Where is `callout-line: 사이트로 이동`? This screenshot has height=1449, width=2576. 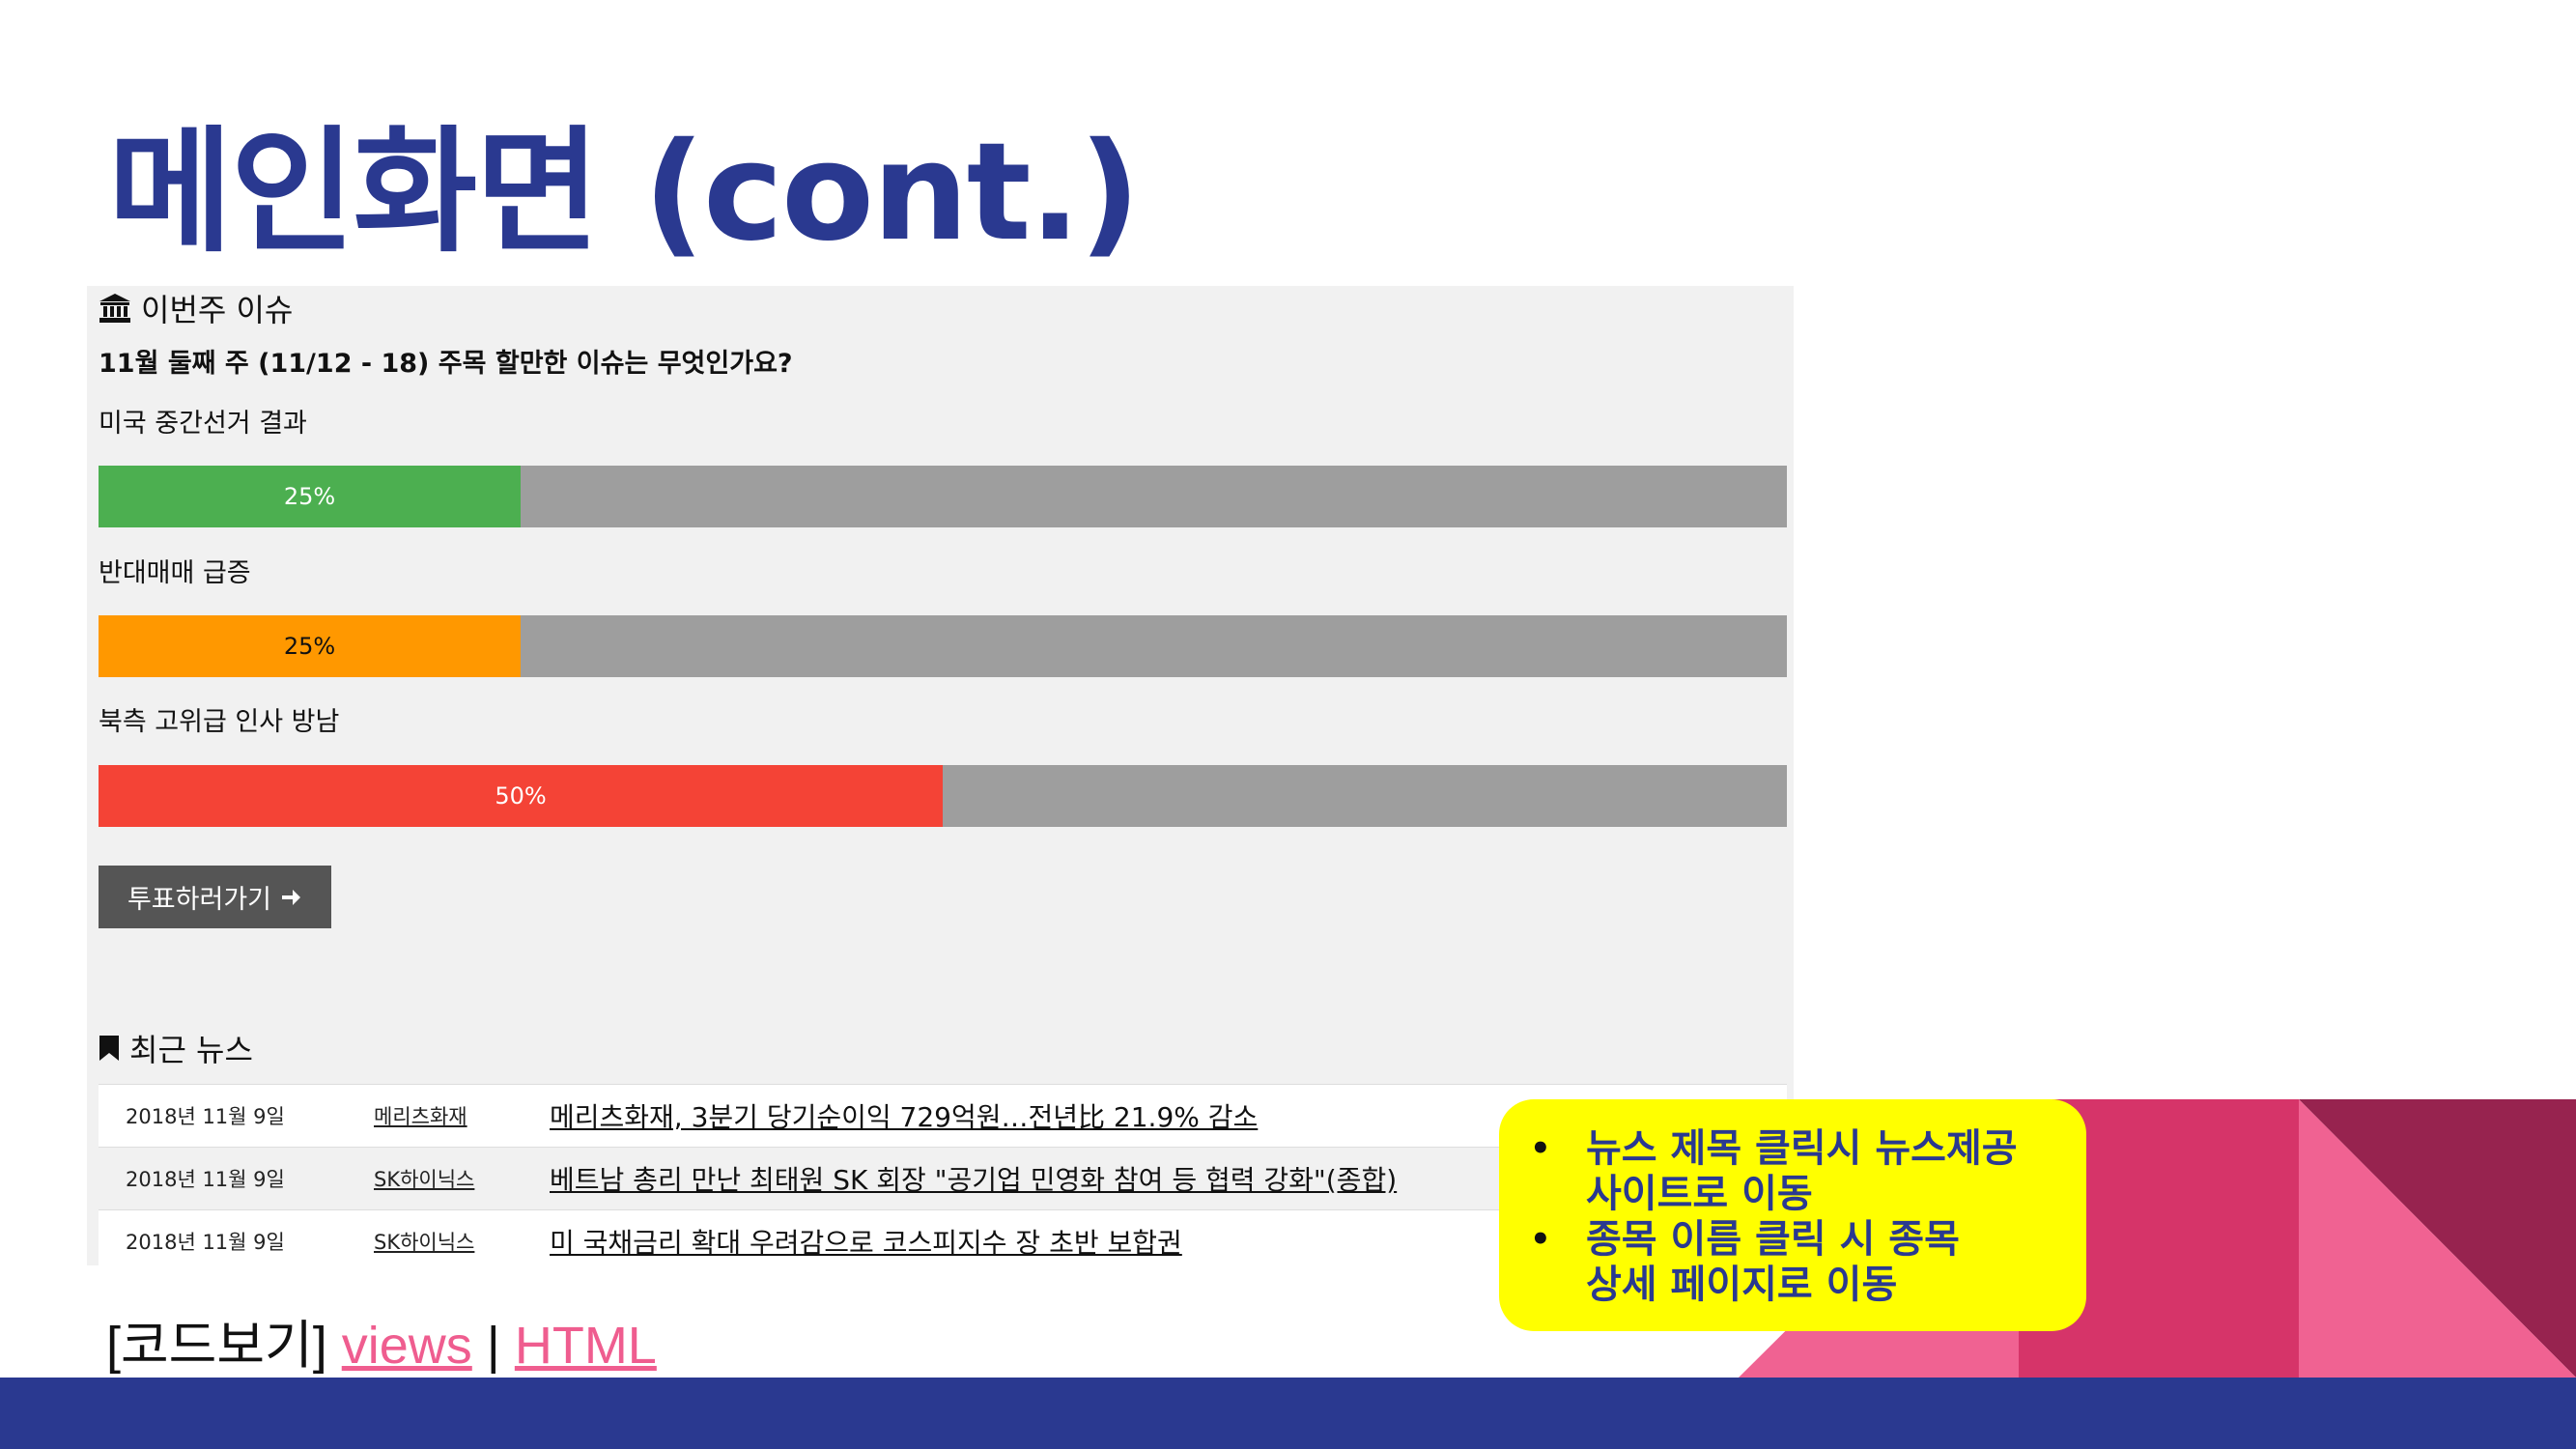
callout-line: 사이트로 이동 is located at coordinates (1699, 1194).